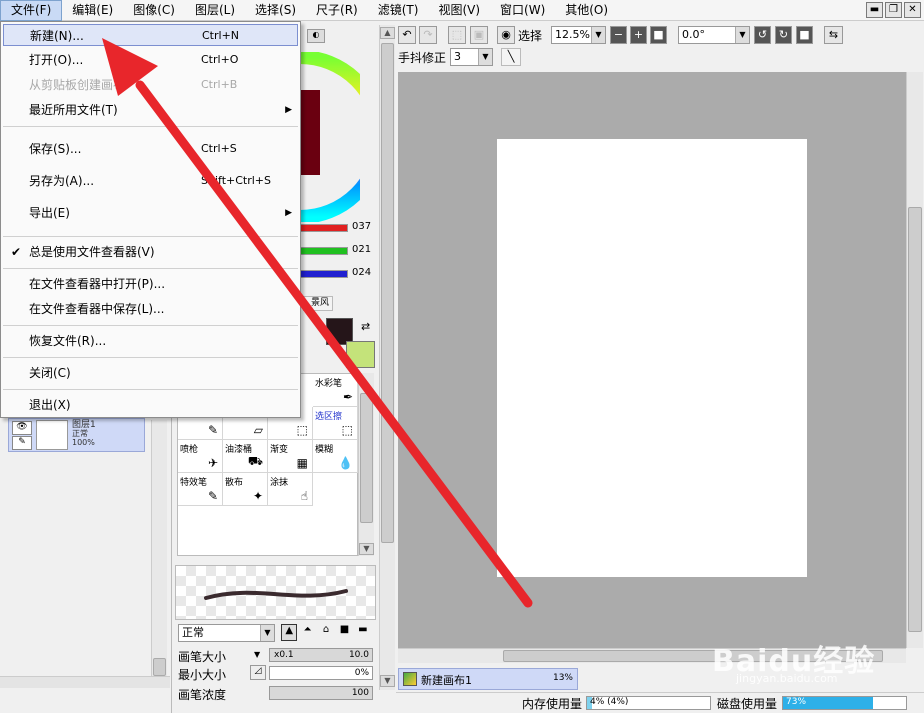 The image size is (924, 713). Describe the element at coordinates (360, 354) in the screenshot. I see `background-color` at that location.